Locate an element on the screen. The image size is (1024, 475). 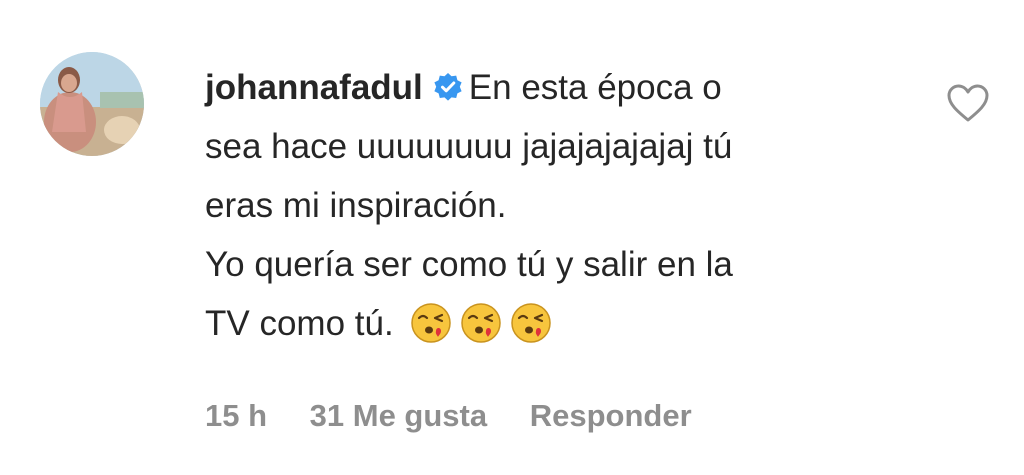
comment-line-5: TV como tú. is located at coordinates (565, 323).